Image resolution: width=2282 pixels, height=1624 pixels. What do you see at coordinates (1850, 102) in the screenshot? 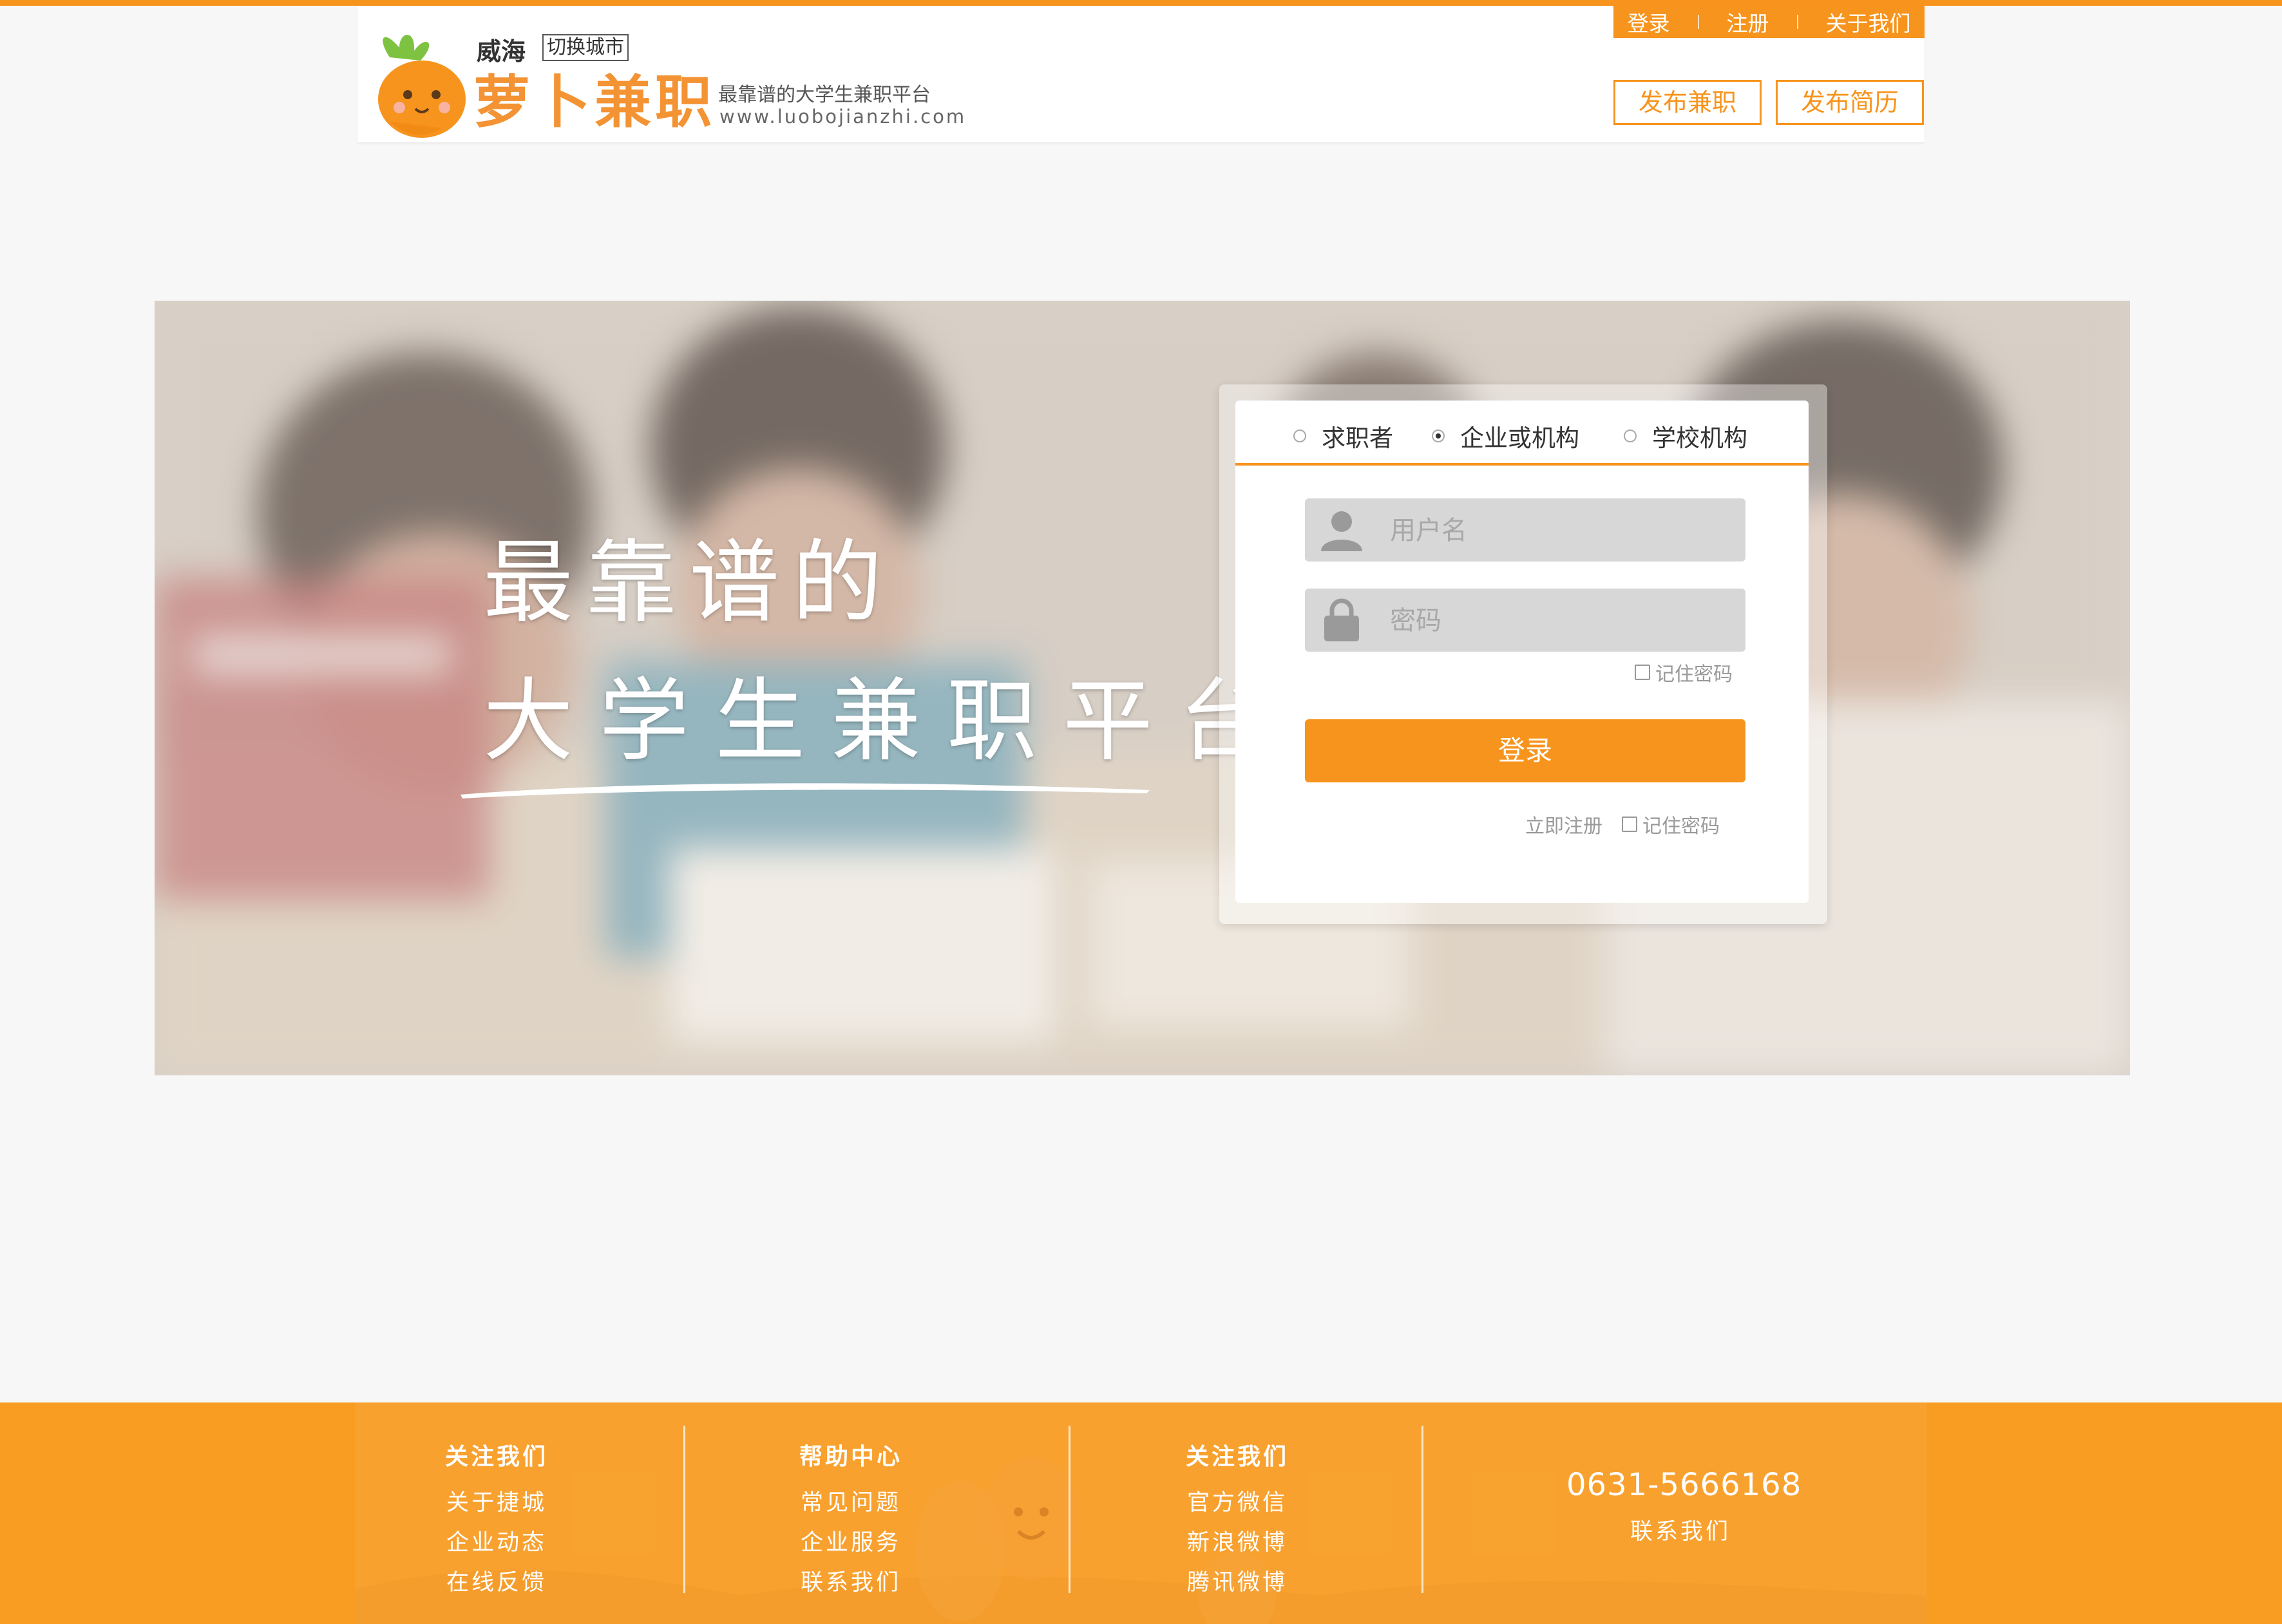
I see `post-resume-button: 发布简历` at bounding box center [1850, 102].